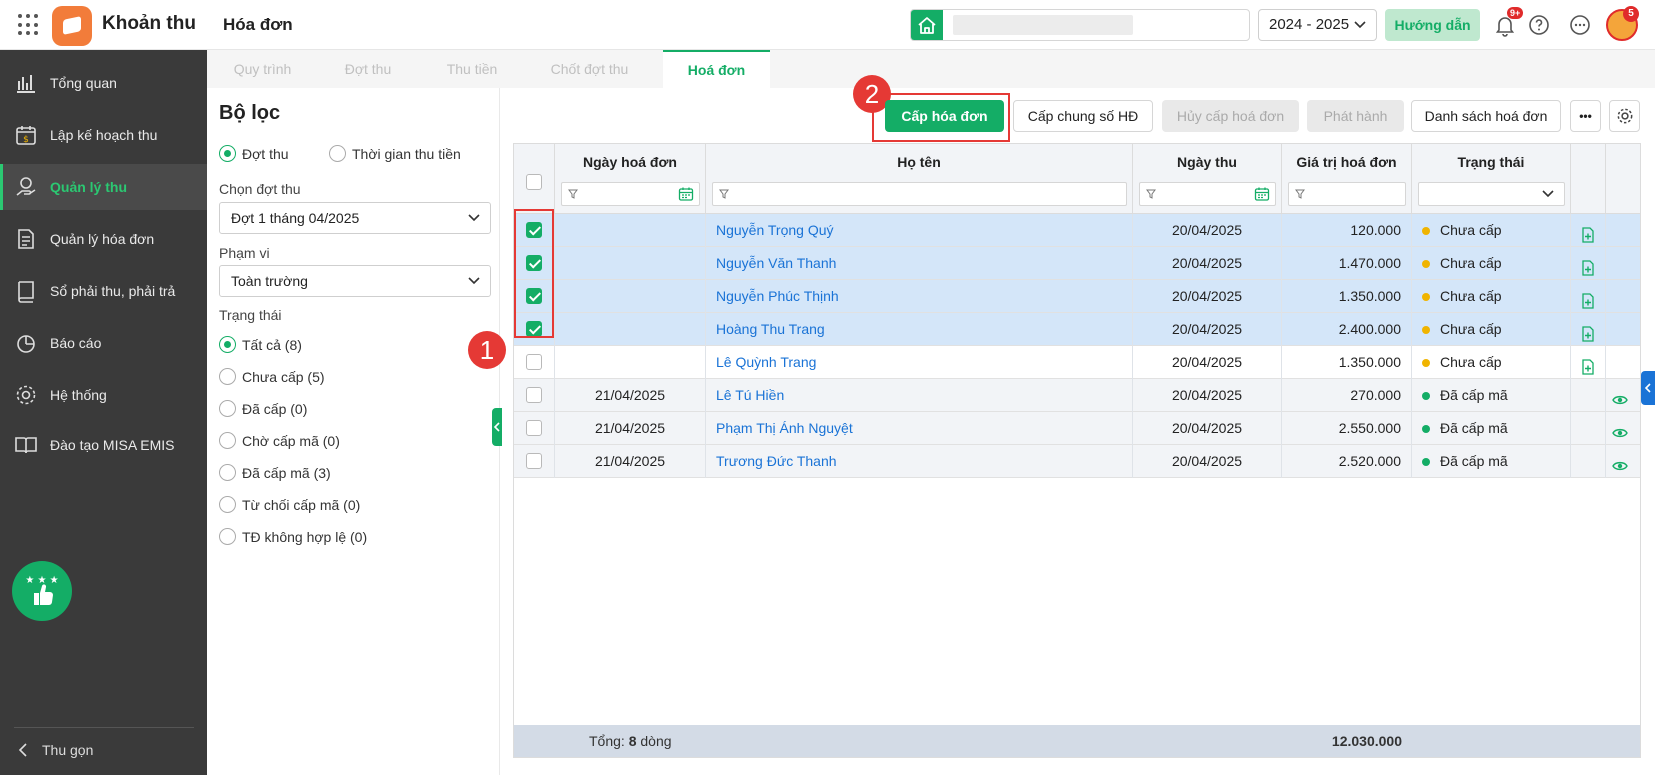 The height and width of the screenshot is (775, 1655). I want to click on settings-button, so click(1624, 116).